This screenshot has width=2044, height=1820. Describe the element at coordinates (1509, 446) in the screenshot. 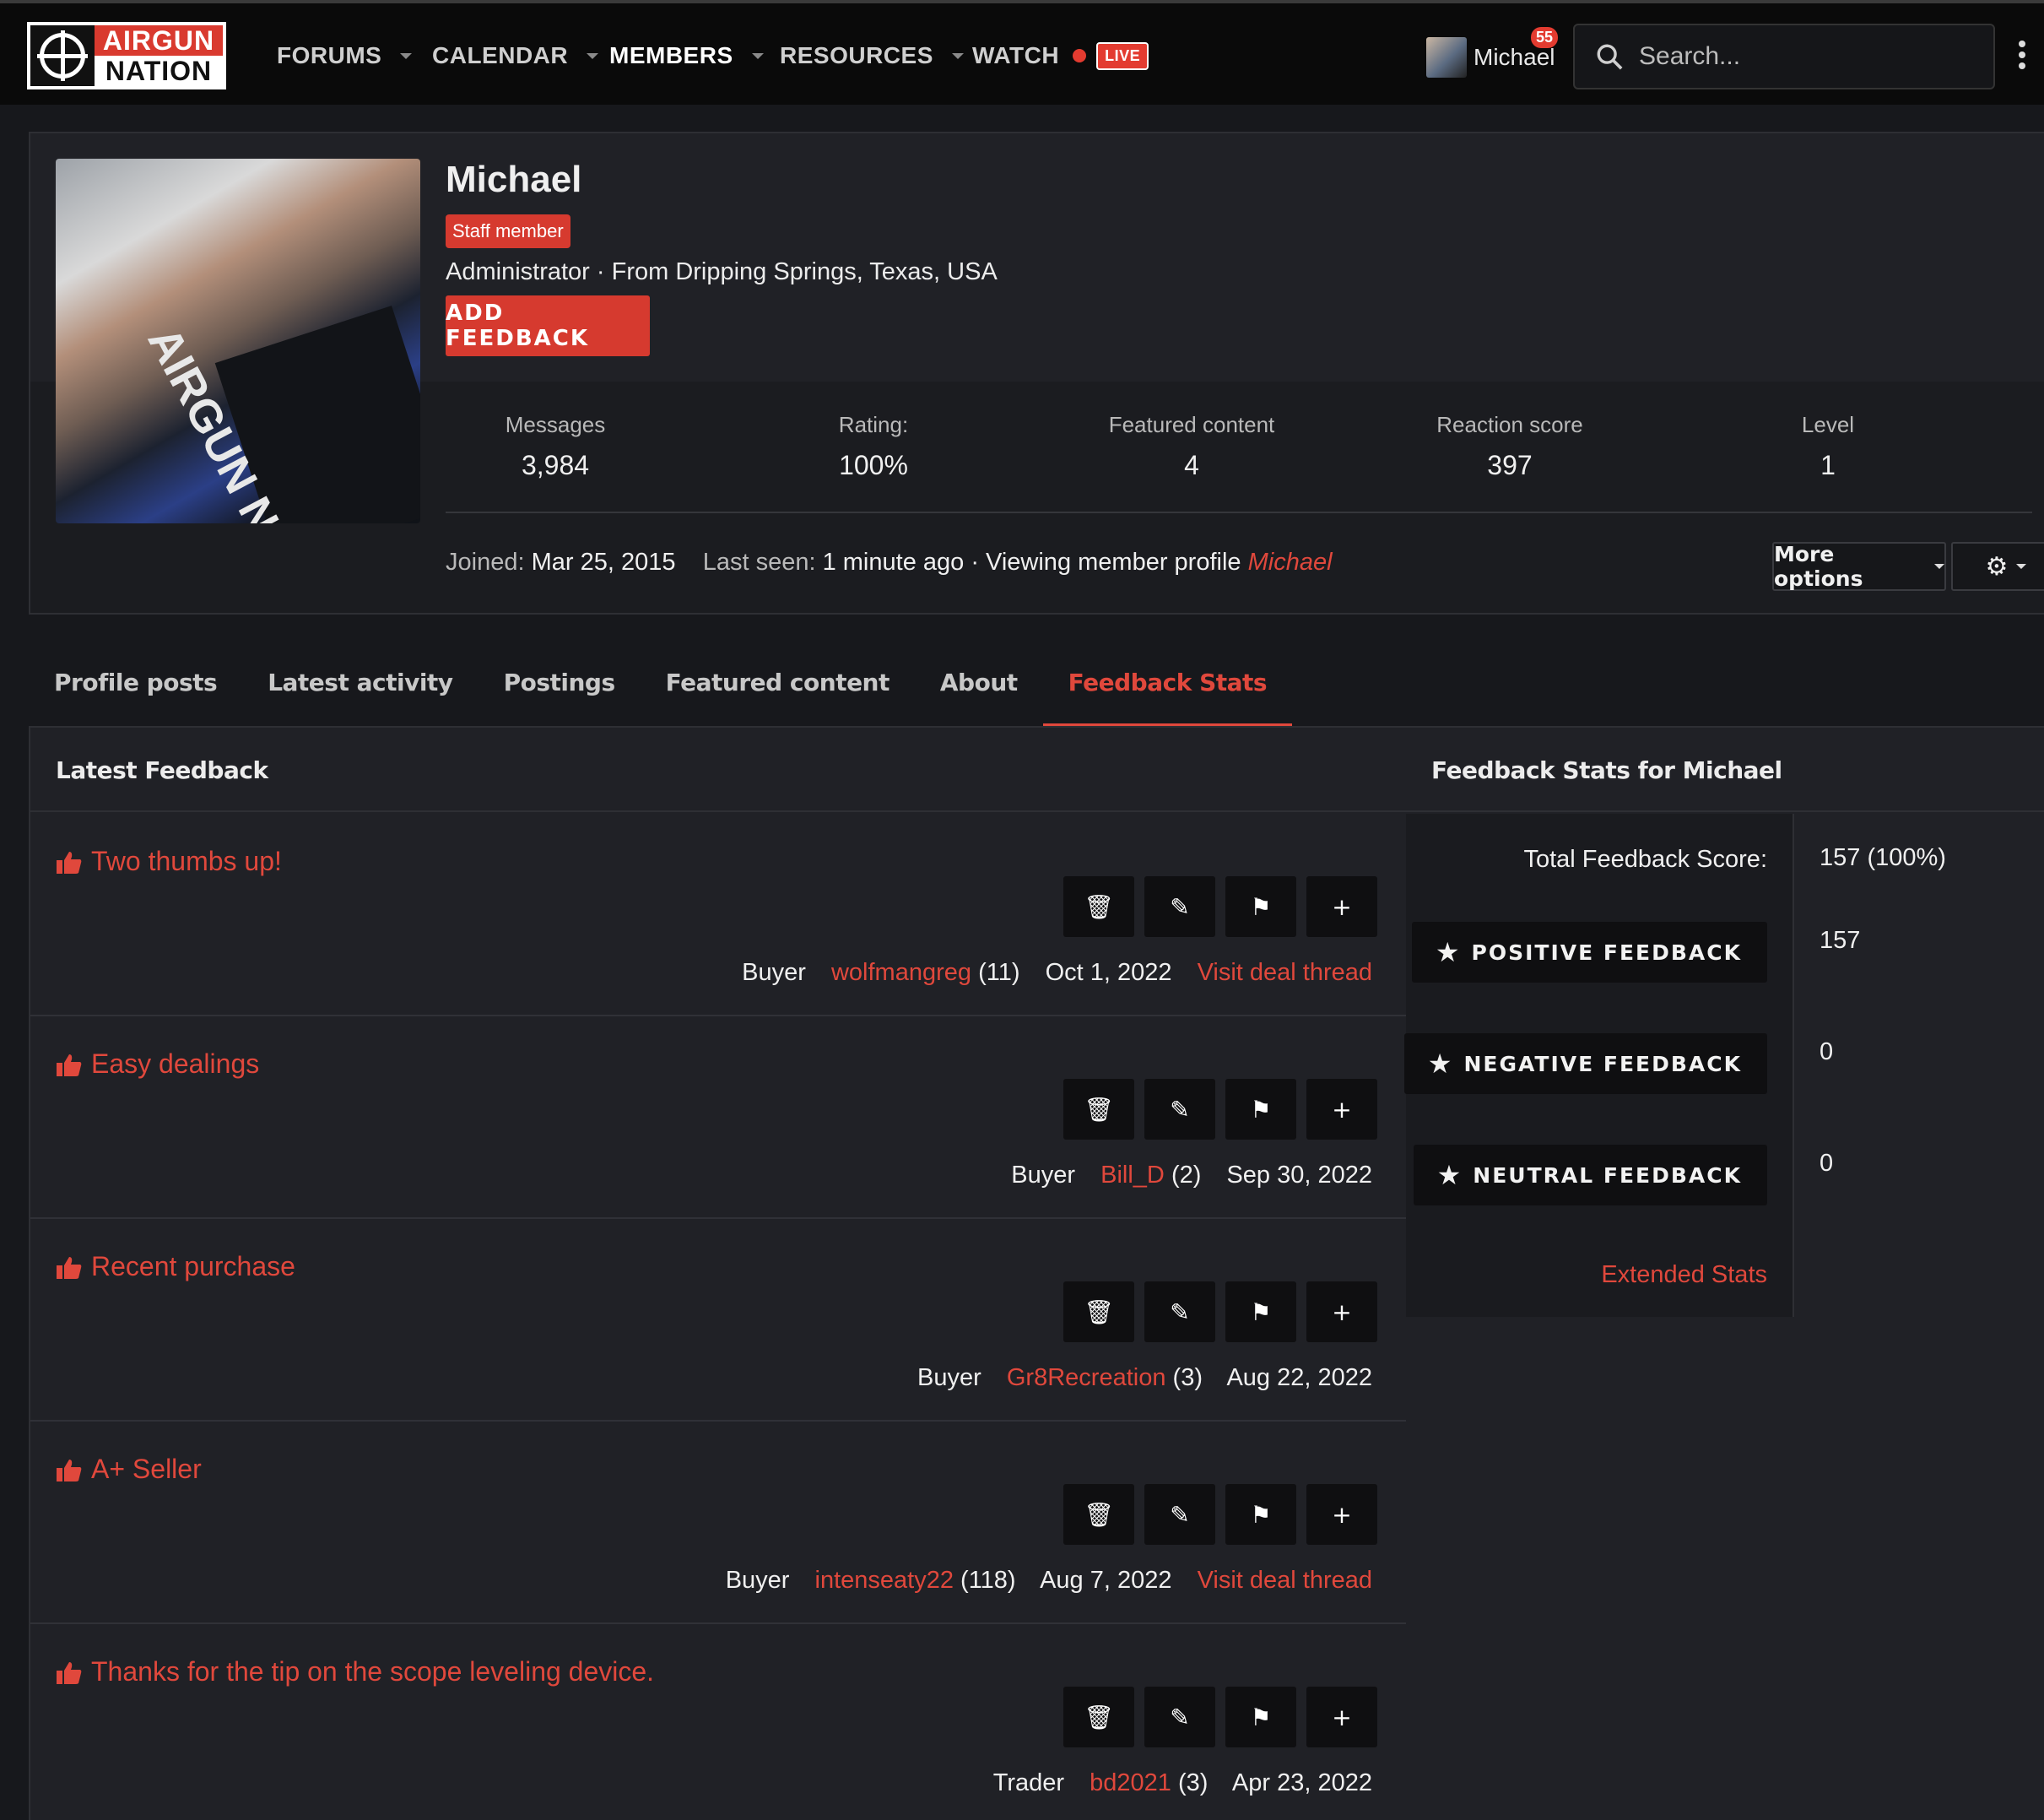

I see `stat-reaction-score: Reaction score 397` at that location.